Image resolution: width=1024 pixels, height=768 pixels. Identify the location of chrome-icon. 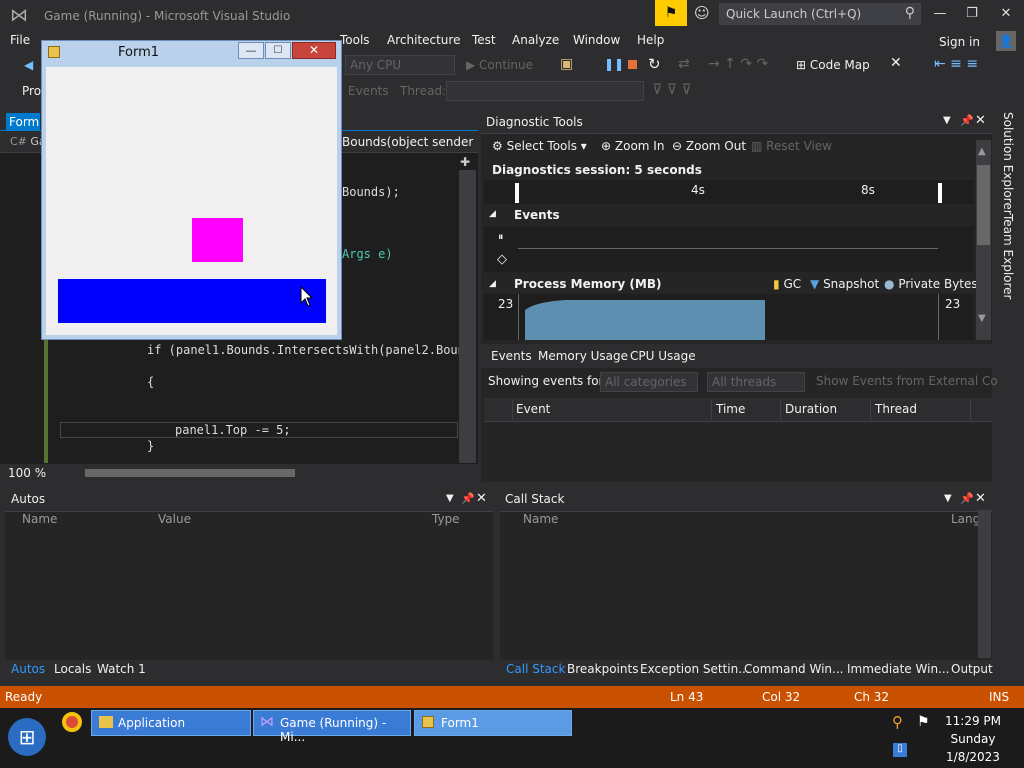
(72, 722).